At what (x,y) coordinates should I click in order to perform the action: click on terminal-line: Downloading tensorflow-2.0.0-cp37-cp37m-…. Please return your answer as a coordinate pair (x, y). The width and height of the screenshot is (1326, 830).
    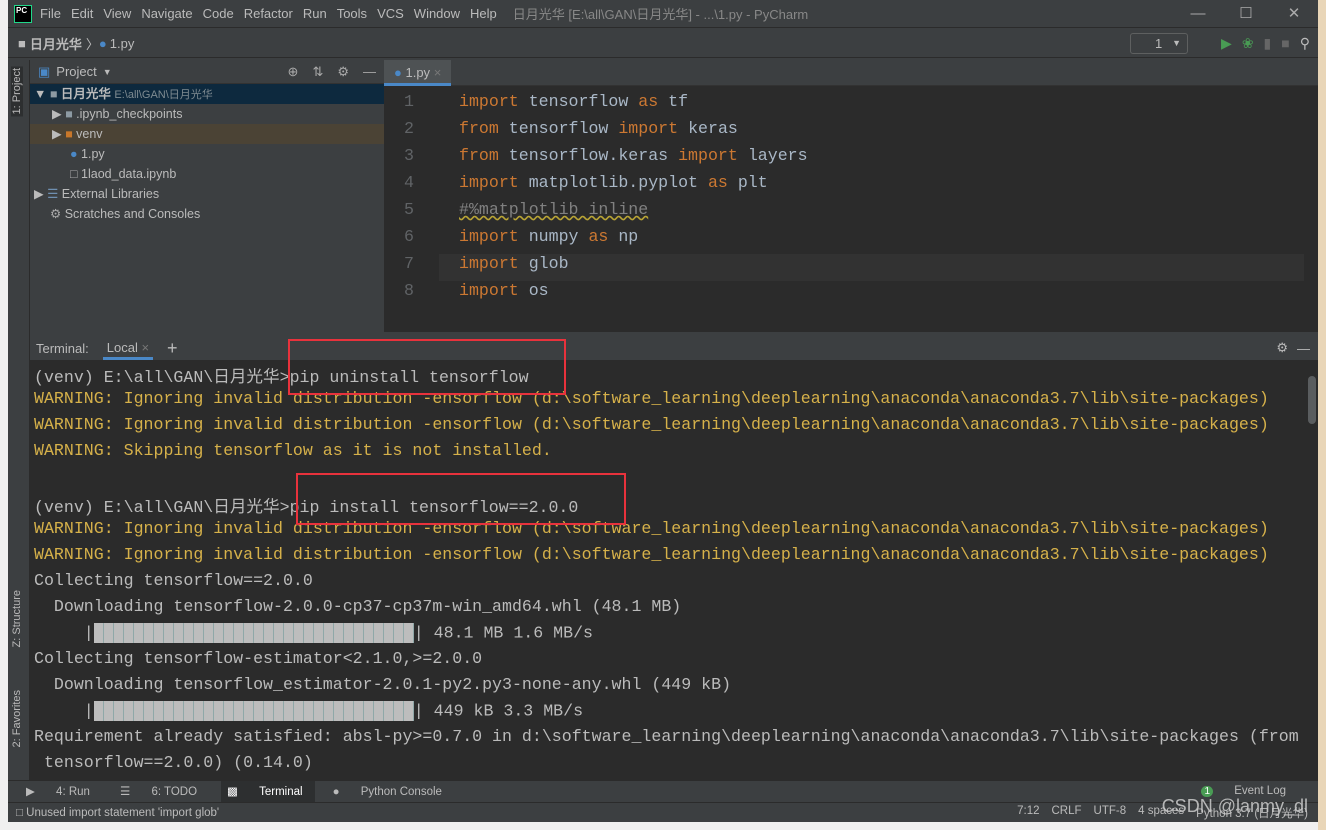
    Looking at the image, I should click on (358, 606).